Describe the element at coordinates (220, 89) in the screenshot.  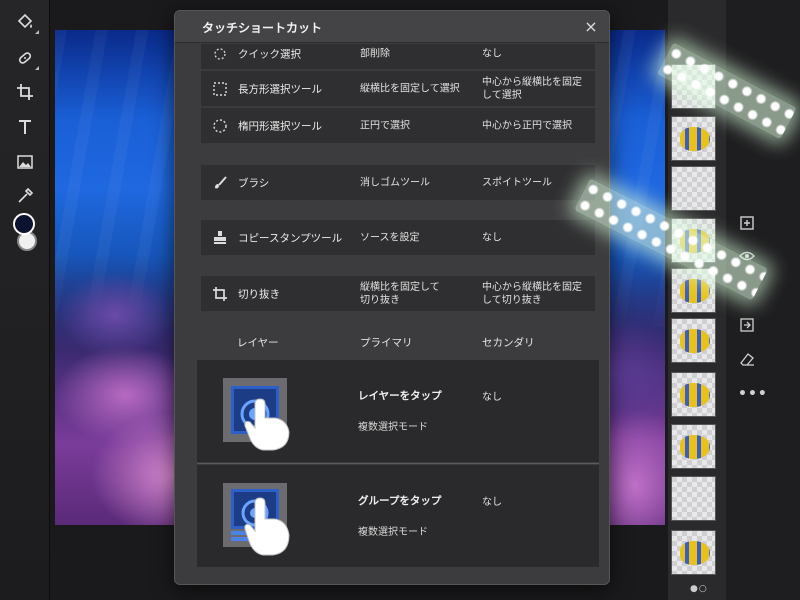
I see `rect-marquee-icon` at that location.